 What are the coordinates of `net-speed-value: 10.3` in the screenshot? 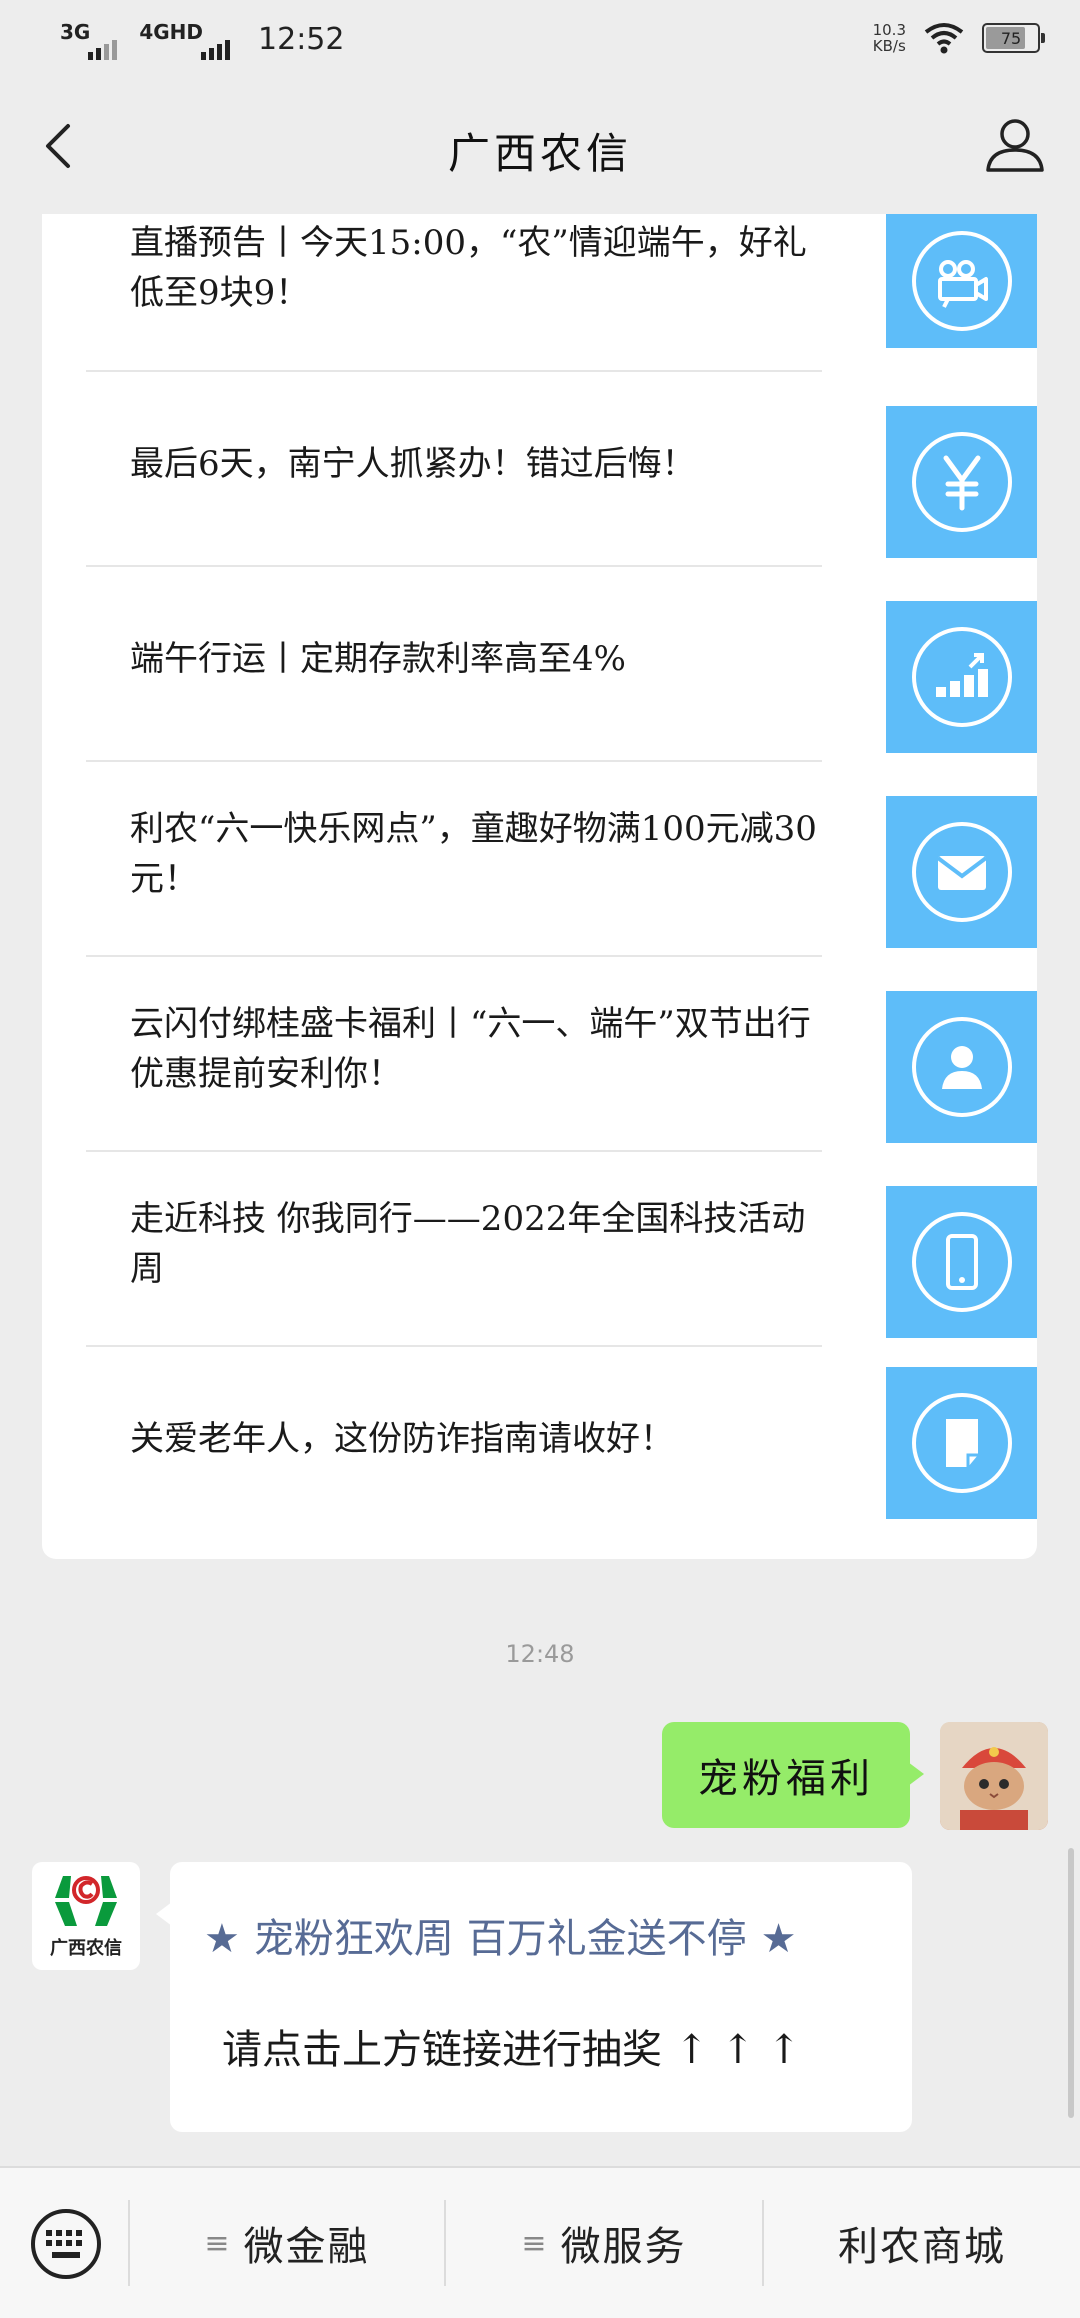 It's located at (889, 30).